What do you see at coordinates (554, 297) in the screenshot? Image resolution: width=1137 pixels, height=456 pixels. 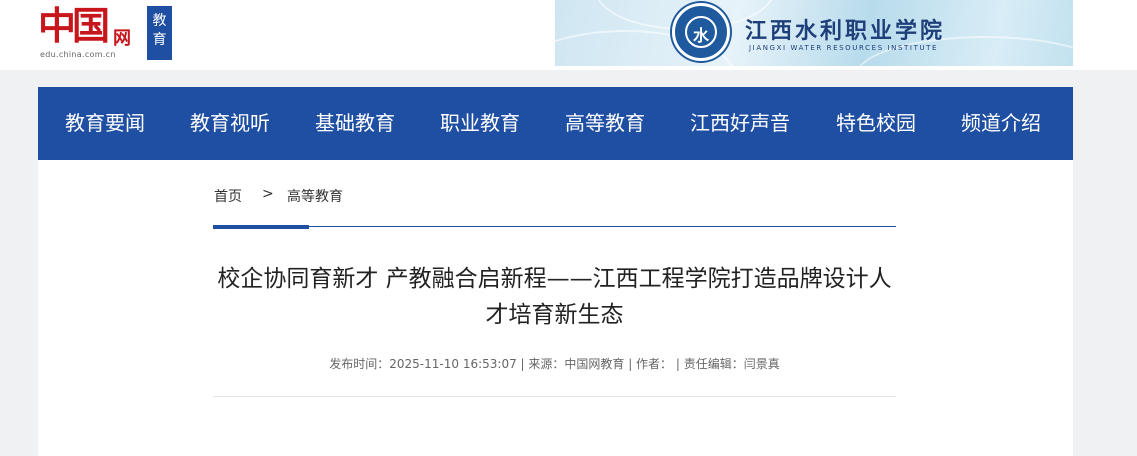 I see `article-title: 校企协同育新才 产教融合启新程——江西工程学院打造品牌设计人才培育新生态` at bounding box center [554, 297].